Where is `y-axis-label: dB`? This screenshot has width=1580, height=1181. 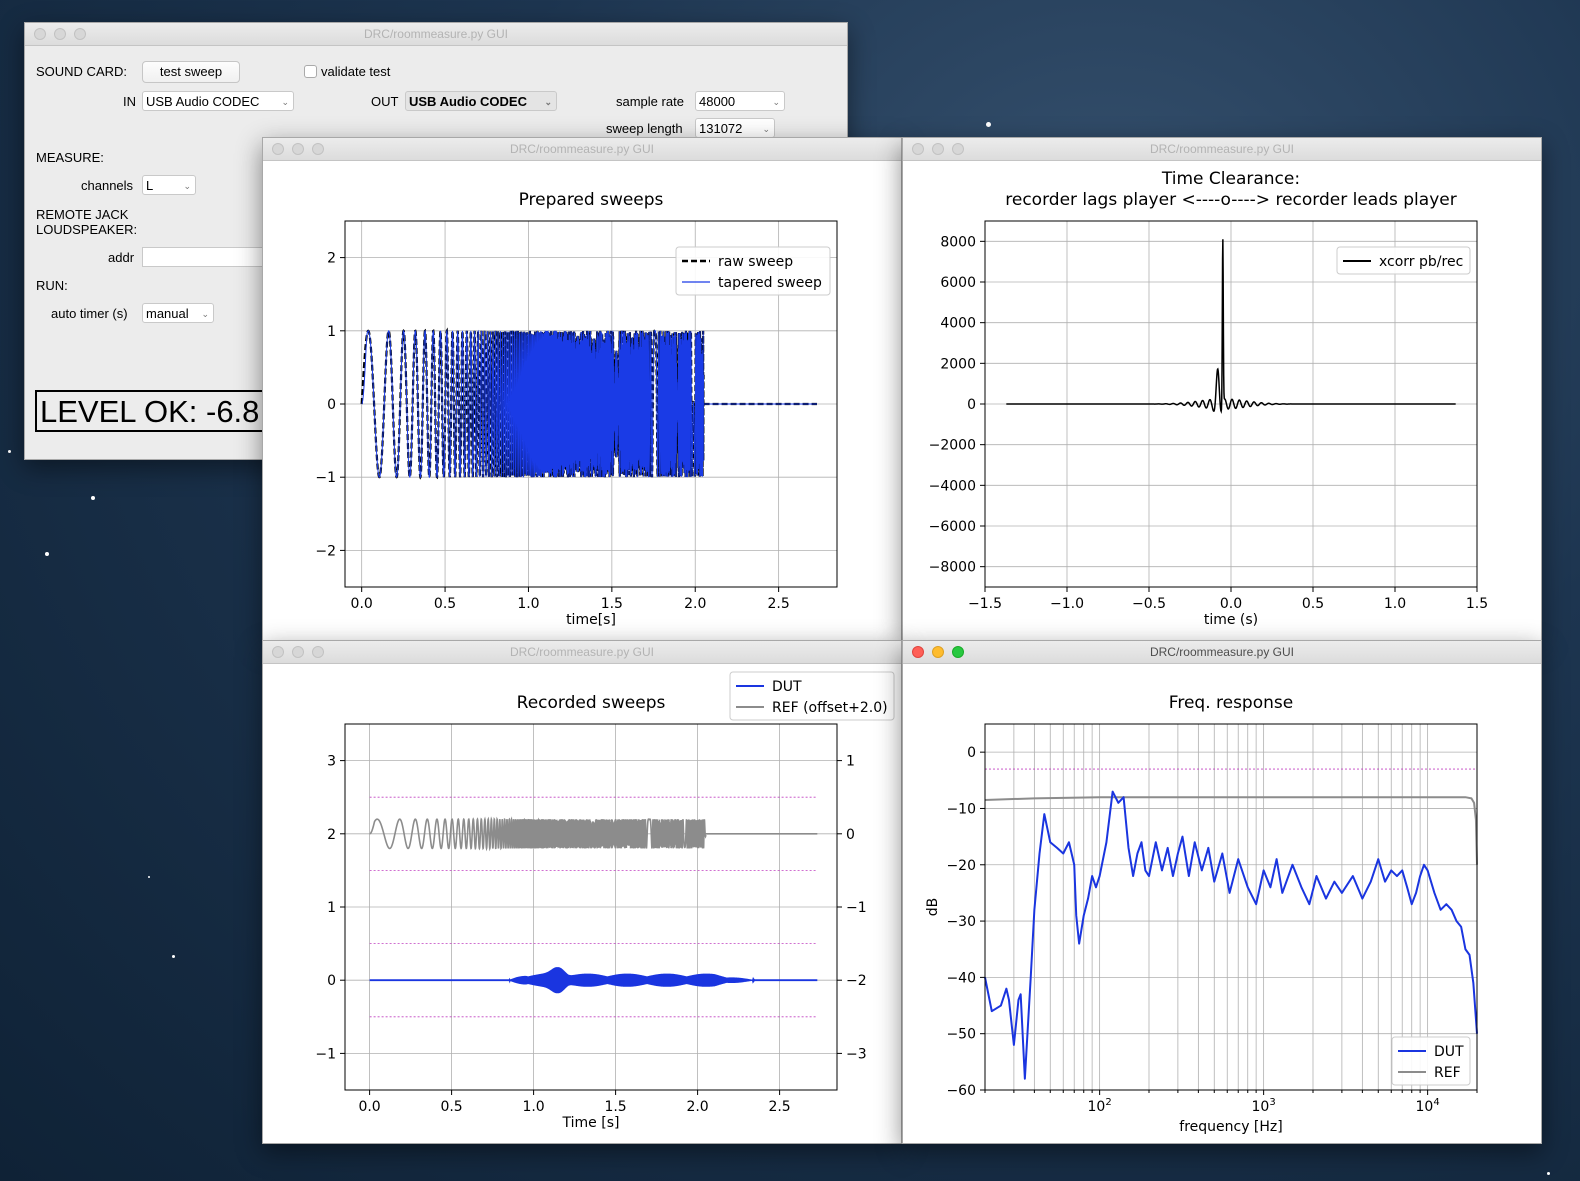
y-axis-label: dB is located at coordinates (933, 907).